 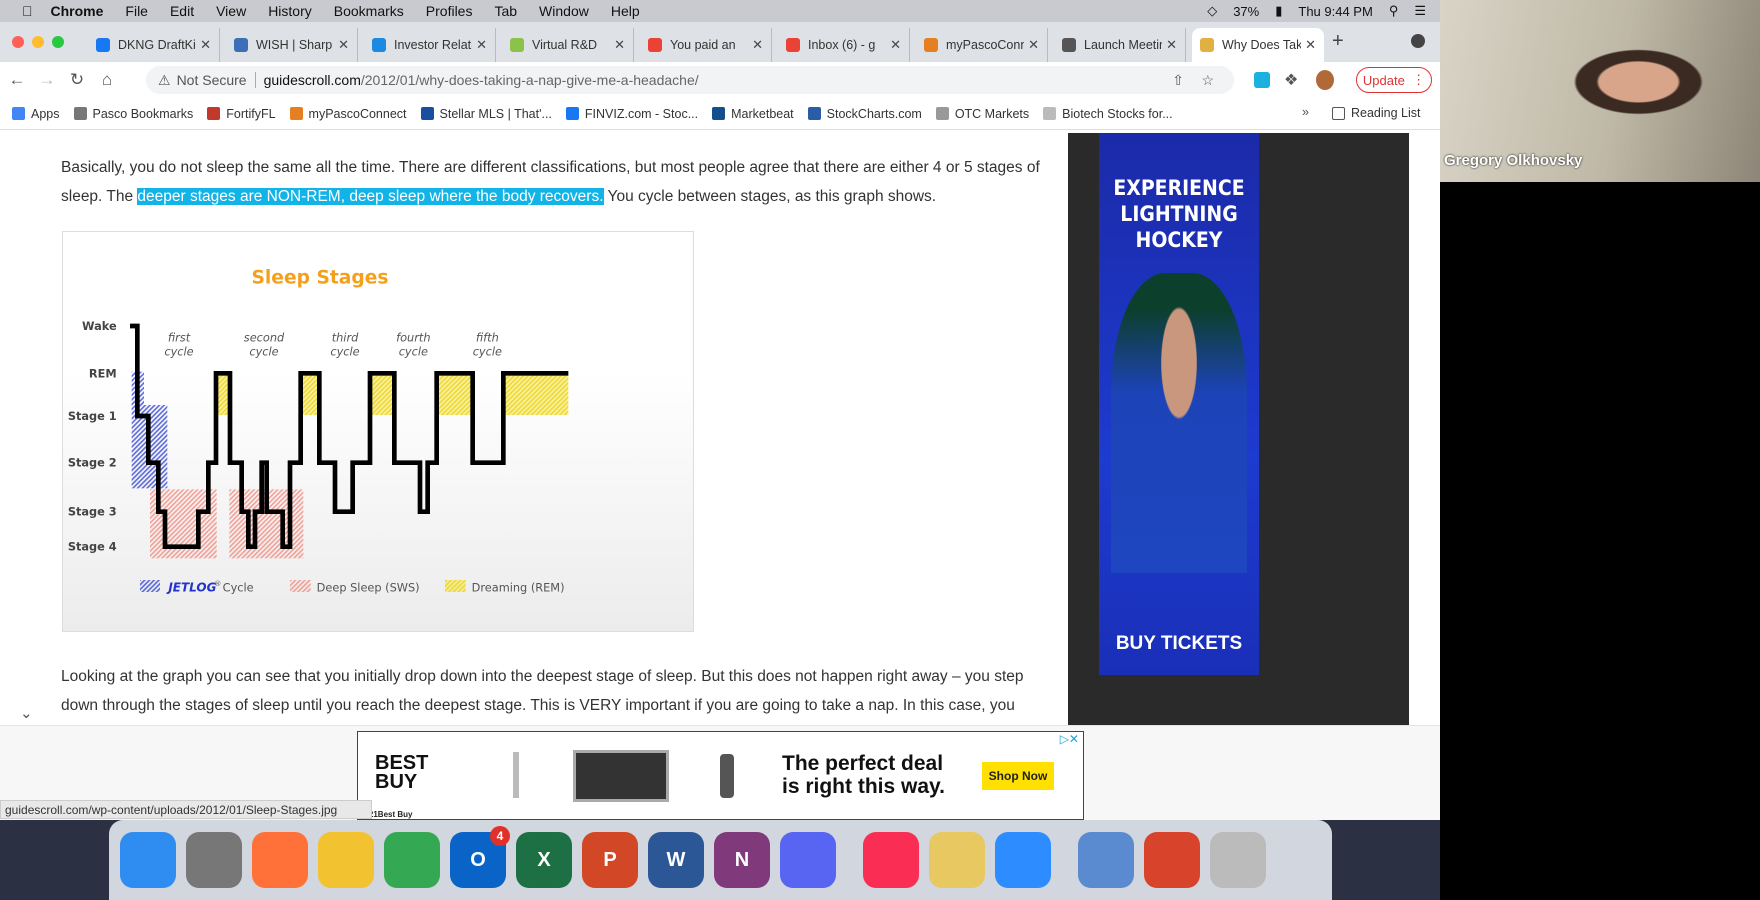 I want to click on battery-percent: 37%, so click(x=1246, y=11).